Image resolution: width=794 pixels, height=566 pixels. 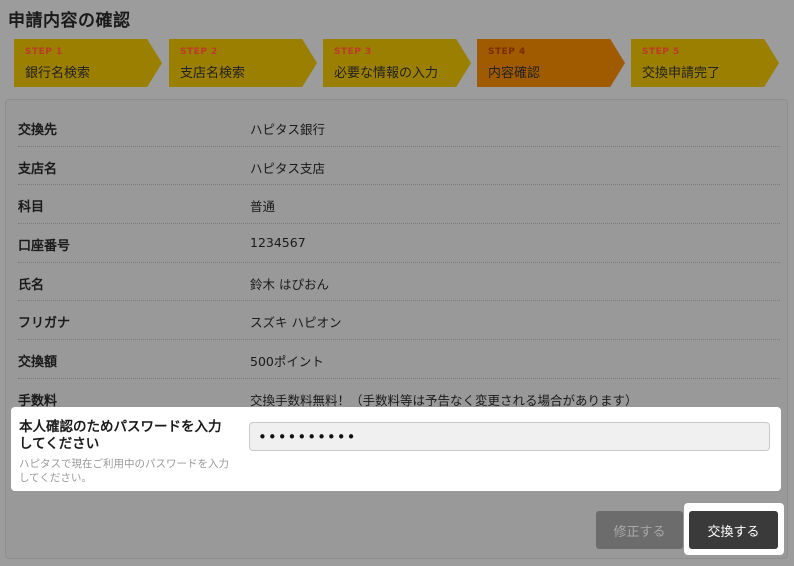 What do you see at coordinates (31, 285) in the screenshot?
I see `detail-key: 氏名` at bounding box center [31, 285].